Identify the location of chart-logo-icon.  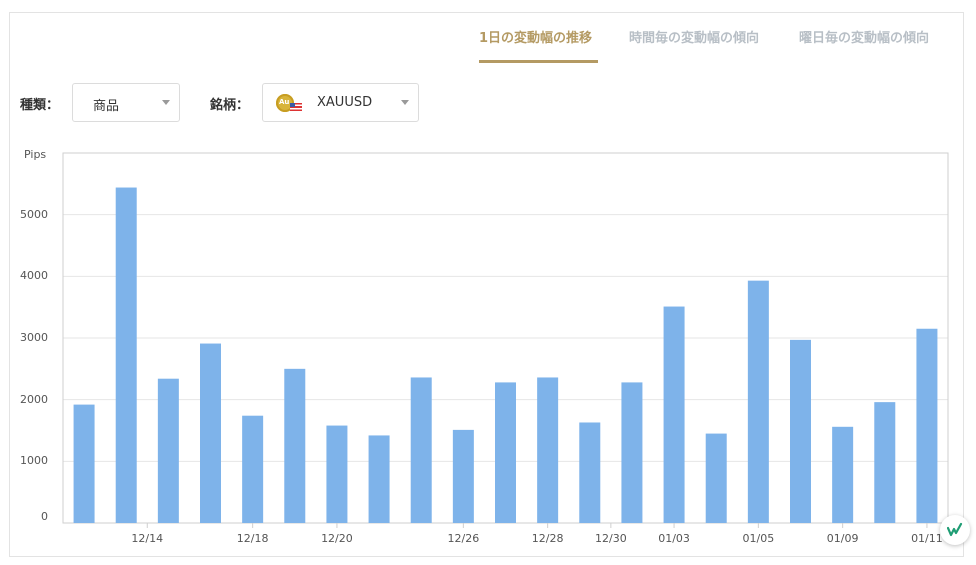
(955, 529).